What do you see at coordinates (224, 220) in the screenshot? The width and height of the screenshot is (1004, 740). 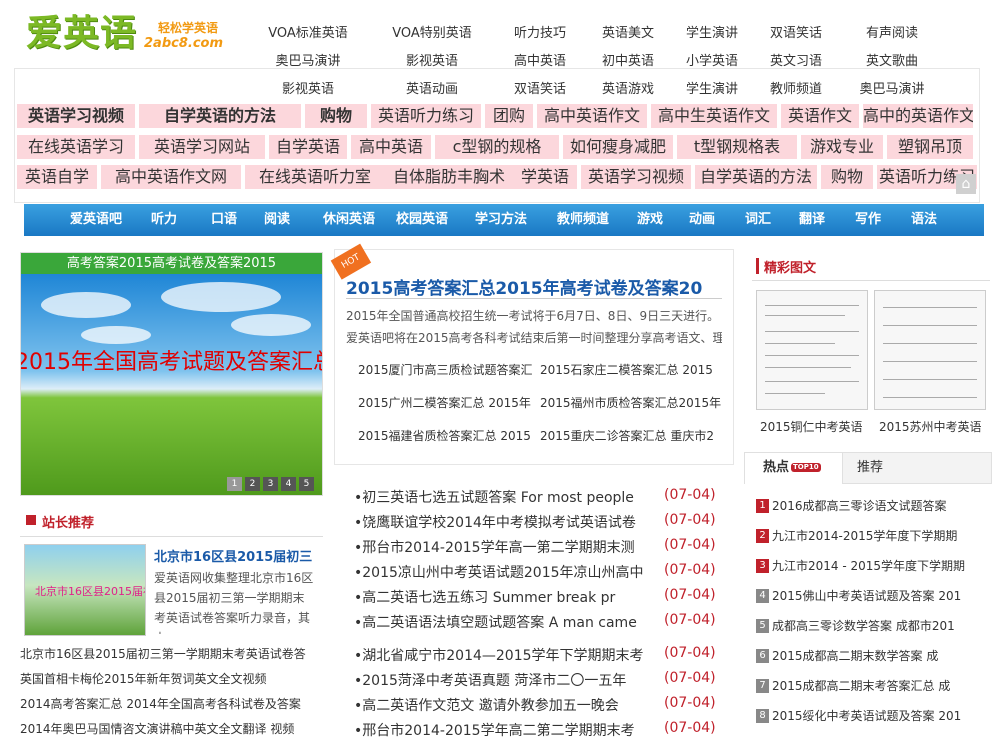 I see `main-nav-item: 口语` at bounding box center [224, 220].